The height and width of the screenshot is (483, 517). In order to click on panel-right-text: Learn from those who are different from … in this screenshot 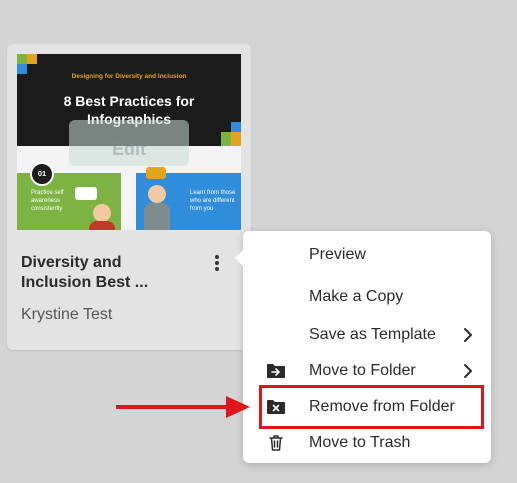, I will do `click(212, 201)`.